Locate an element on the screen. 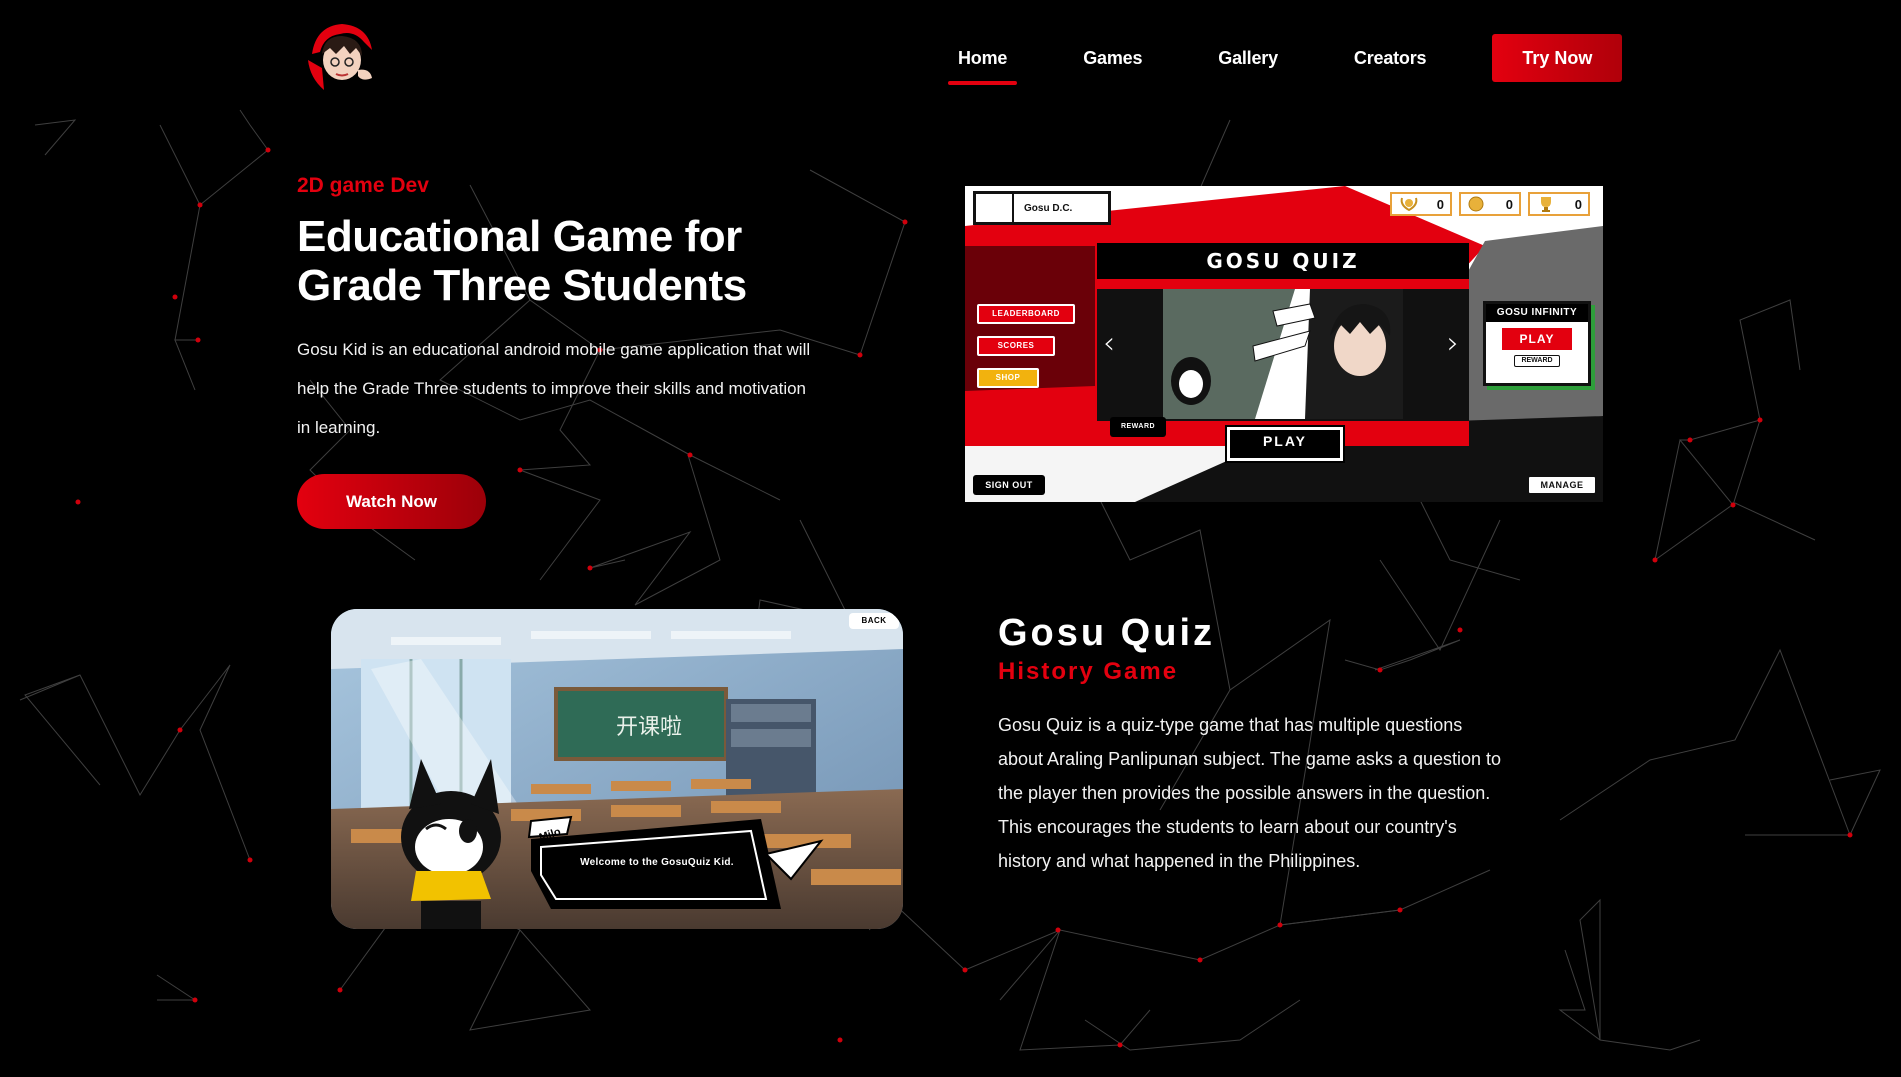 This screenshot has height=1077, width=1901. reward-button: REWARD is located at coordinates (1138, 427).